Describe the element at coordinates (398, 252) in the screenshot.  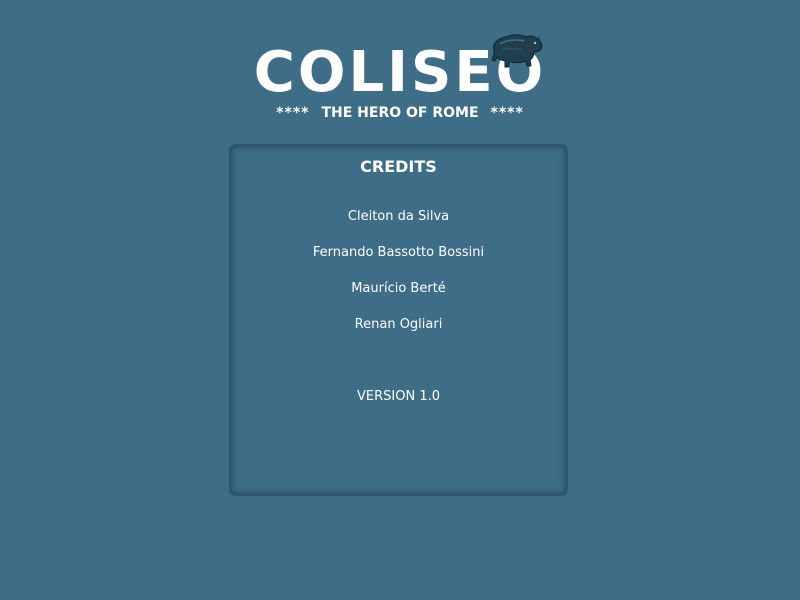
I see `credit-name: Fernando Bassotto Bossini` at that location.